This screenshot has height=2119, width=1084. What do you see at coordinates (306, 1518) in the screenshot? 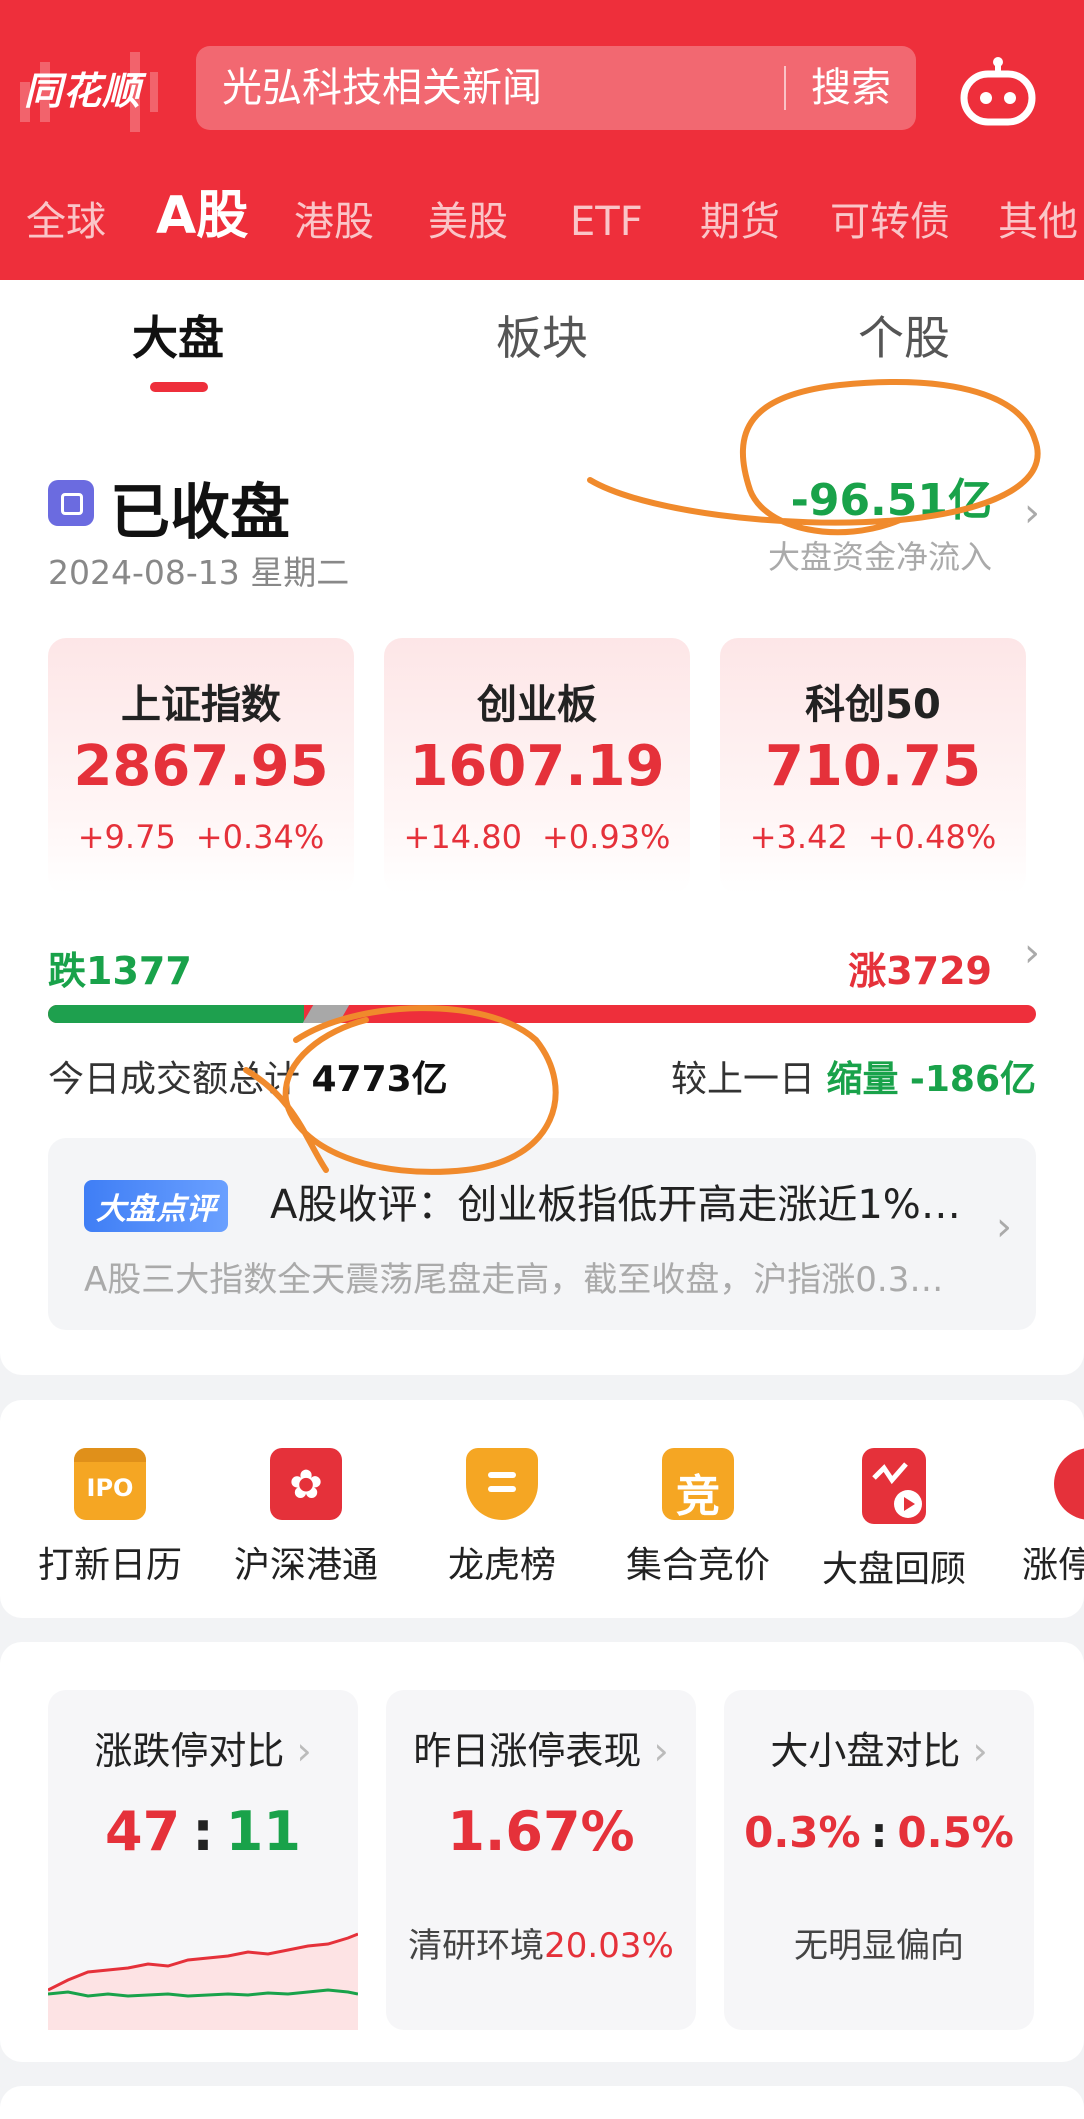
I see `tool-hk-connect: ✿ 沪深港通` at bounding box center [306, 1518].